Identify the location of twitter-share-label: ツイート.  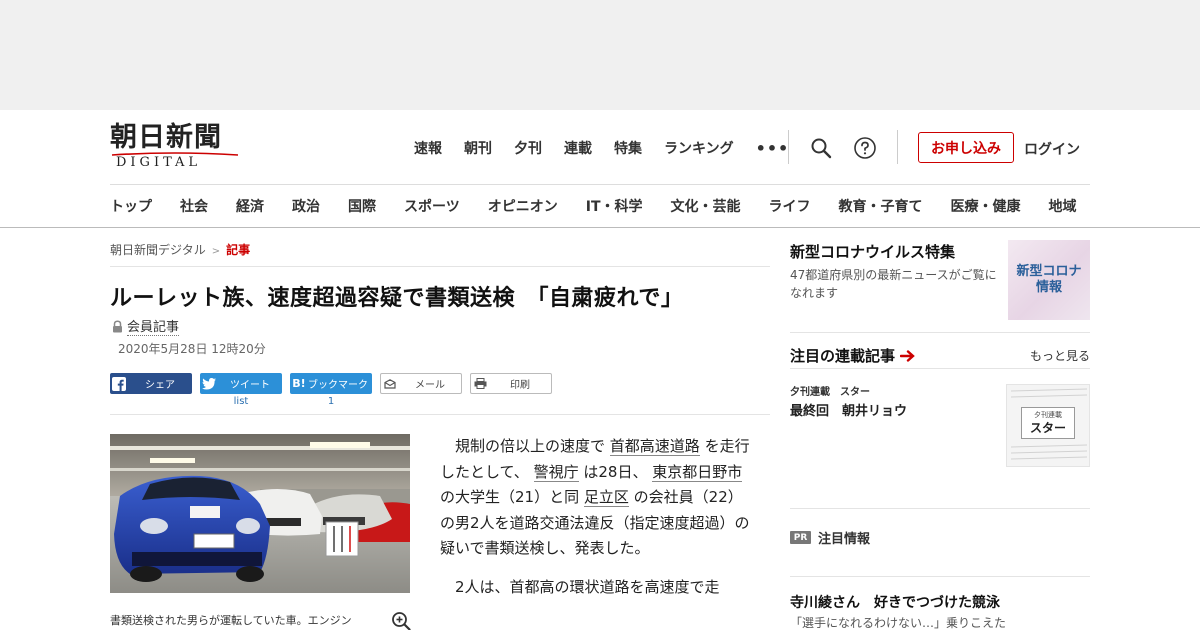
(250, 385).